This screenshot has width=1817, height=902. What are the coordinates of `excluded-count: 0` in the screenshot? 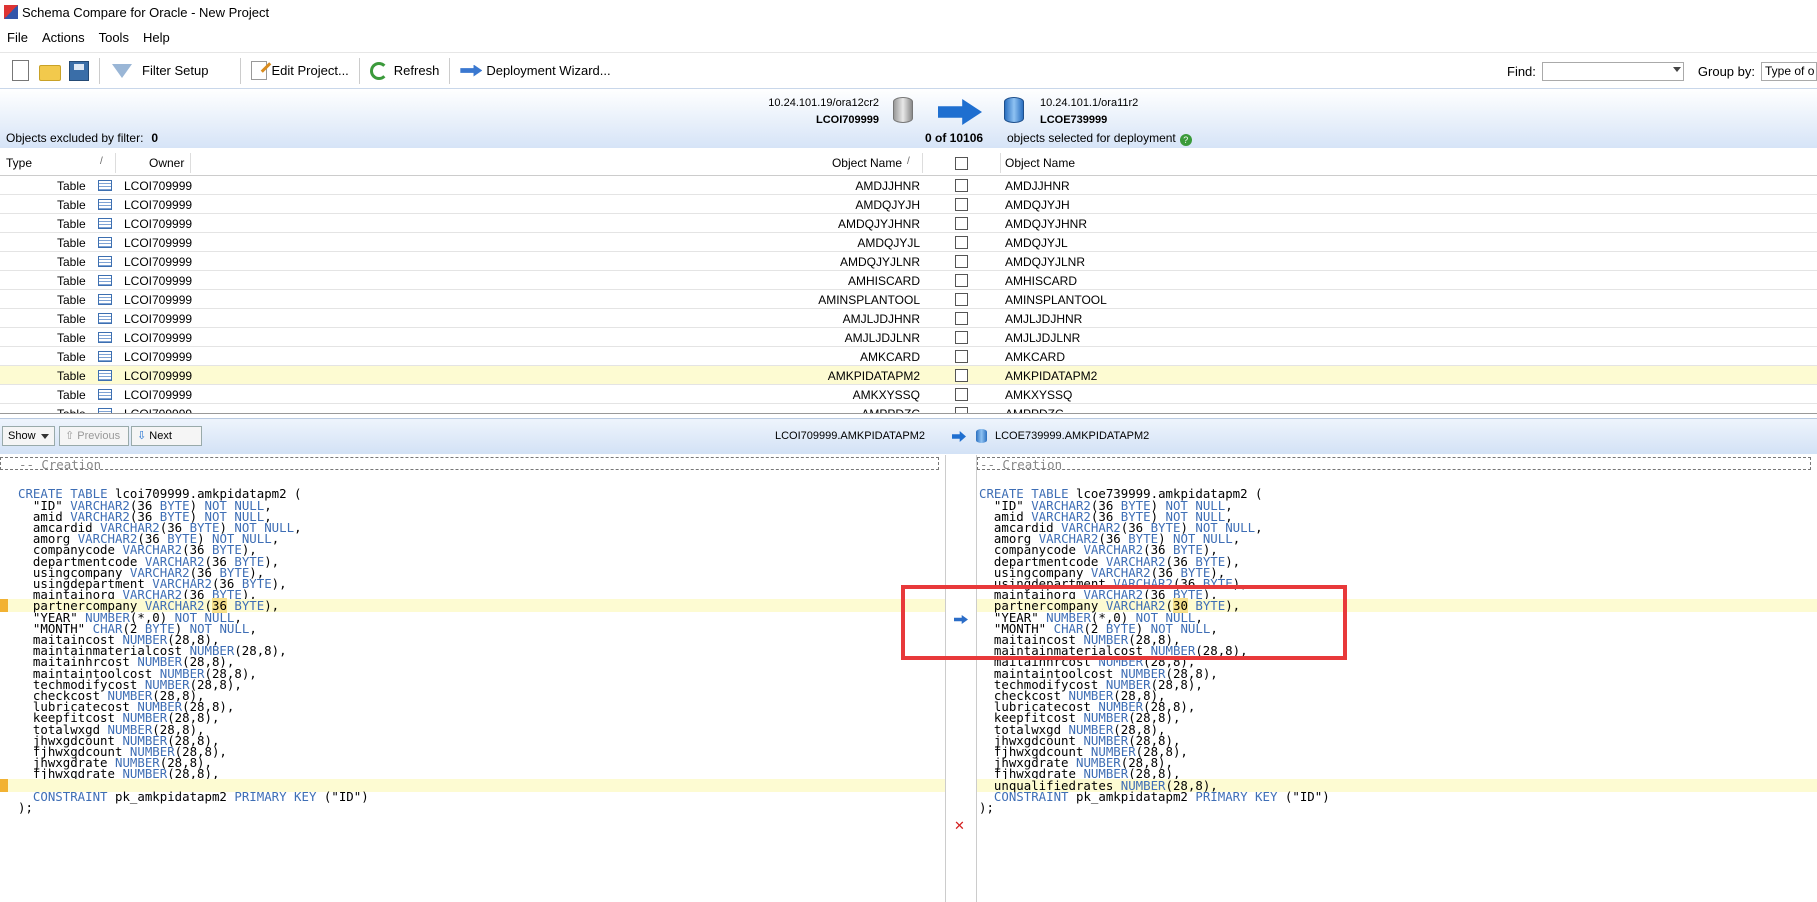 It's located at (155, 138).